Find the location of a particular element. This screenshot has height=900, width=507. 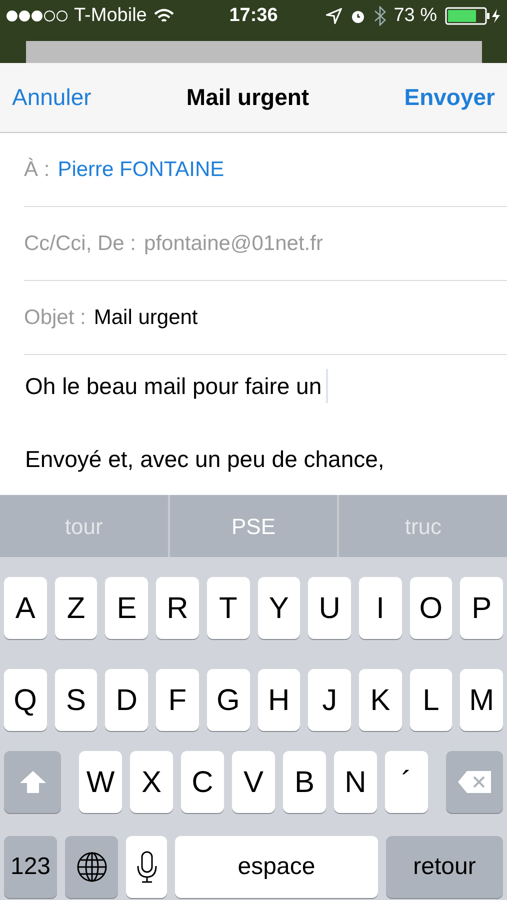

letter-key: S is located at coordinates (76, 700).